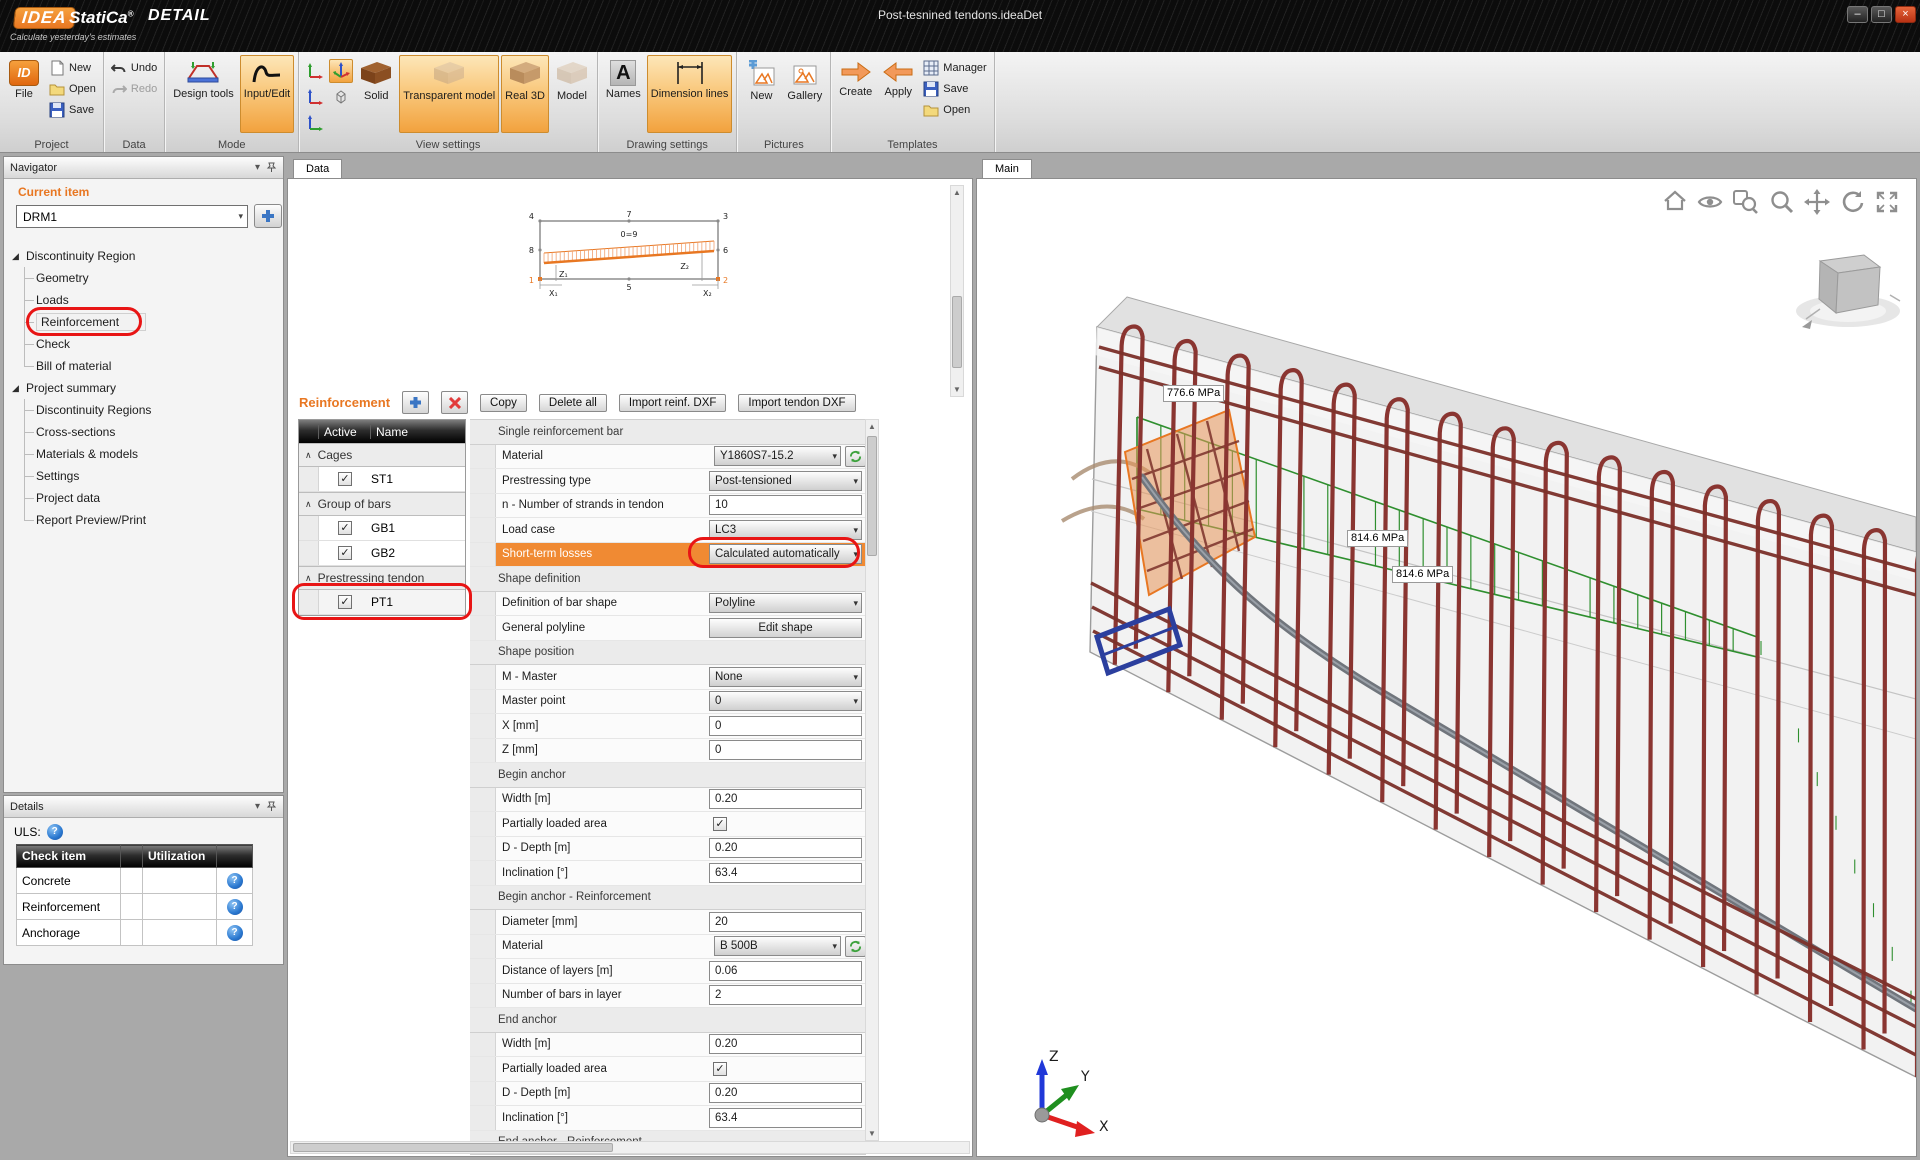 The image size is (1920, 1160). I want to click on row-pt1: PT1, so click(382, 602).